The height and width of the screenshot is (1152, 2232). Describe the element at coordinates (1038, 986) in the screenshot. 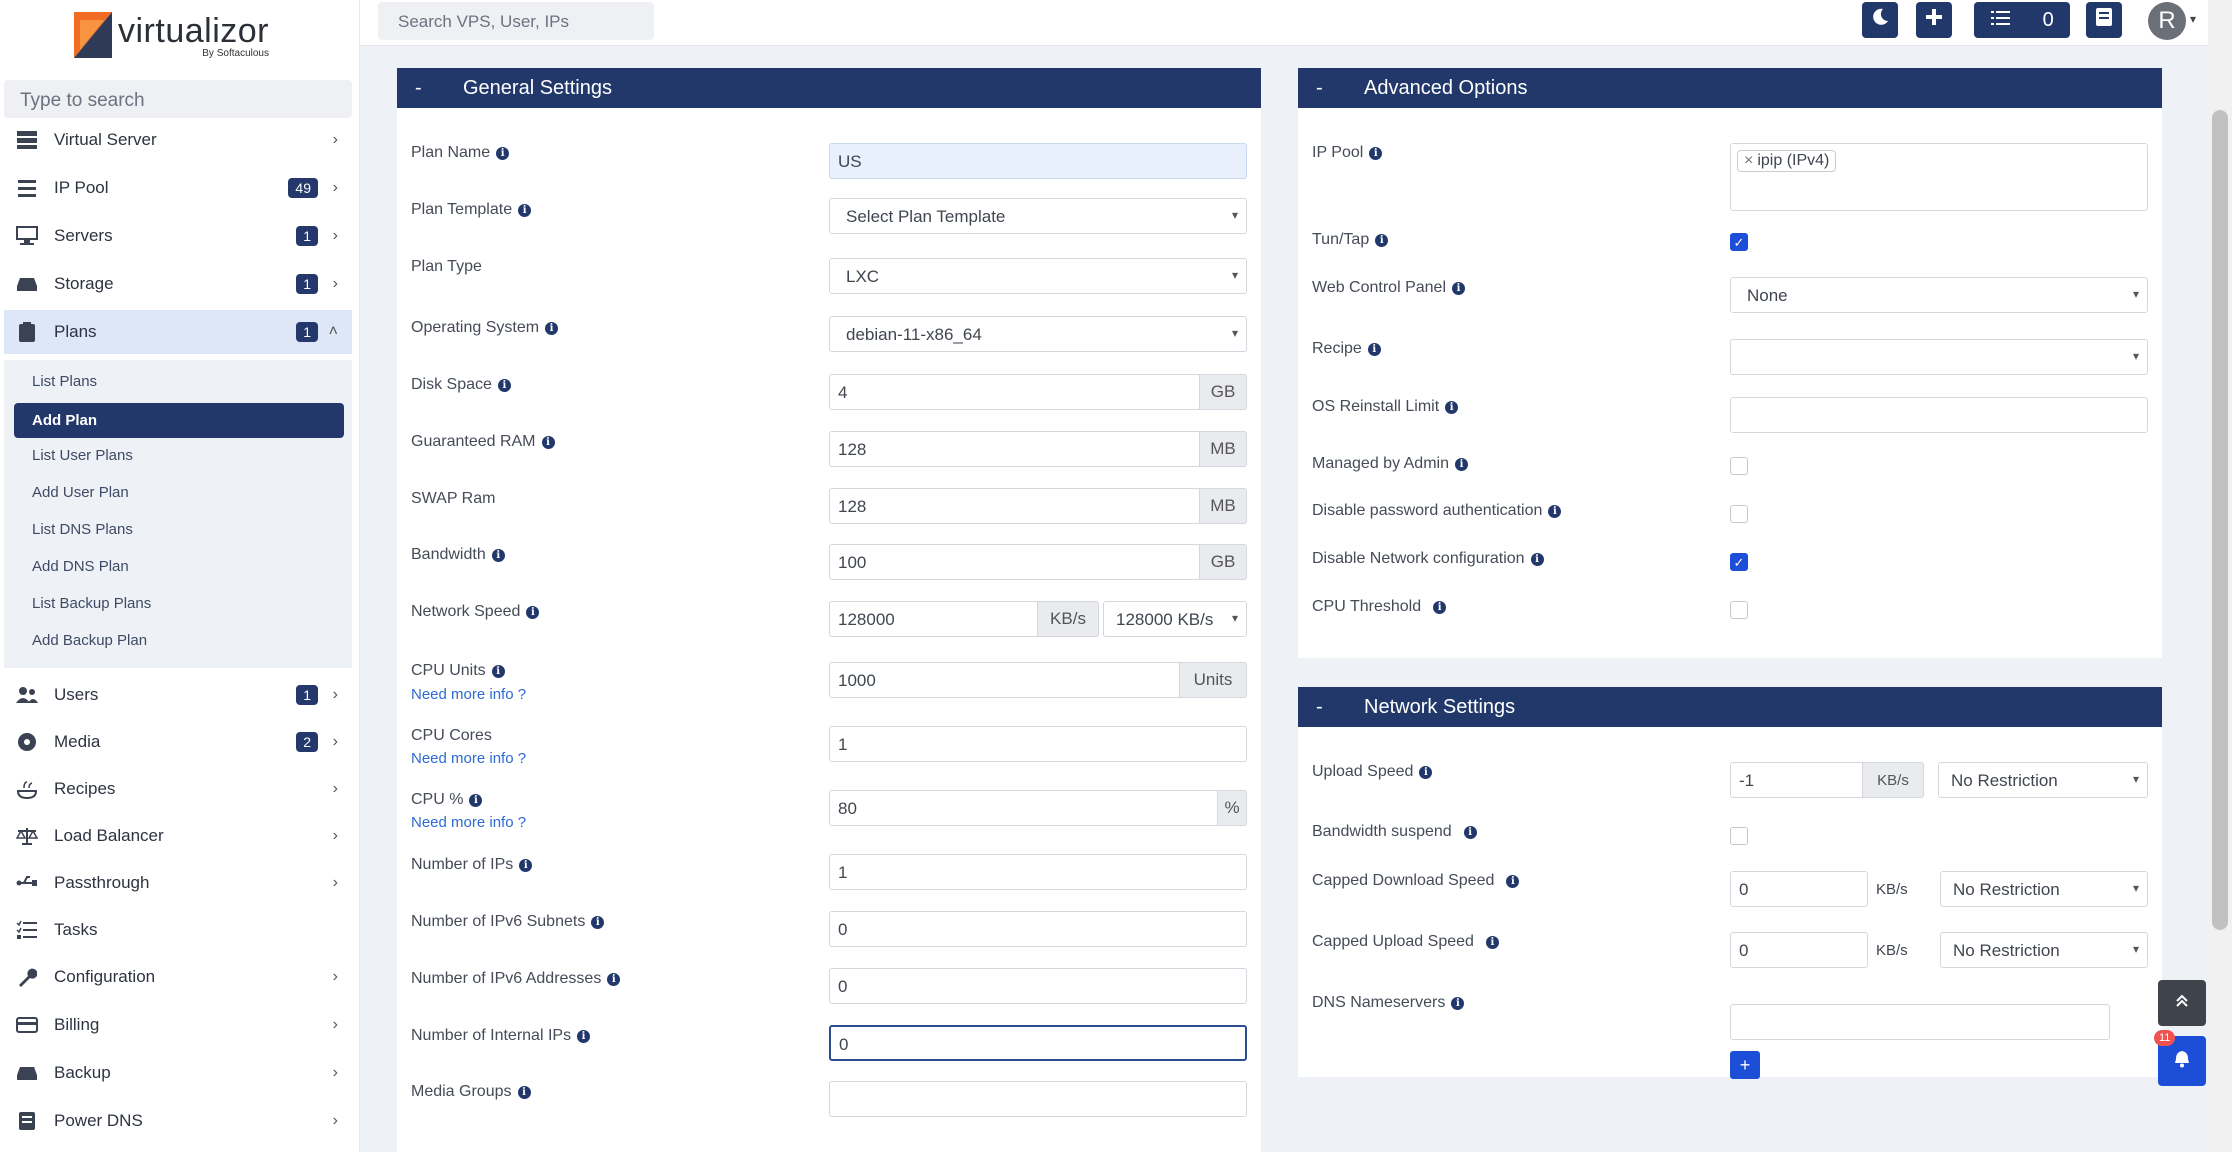

I see `ipv6-addresses-input: 0` at that location.